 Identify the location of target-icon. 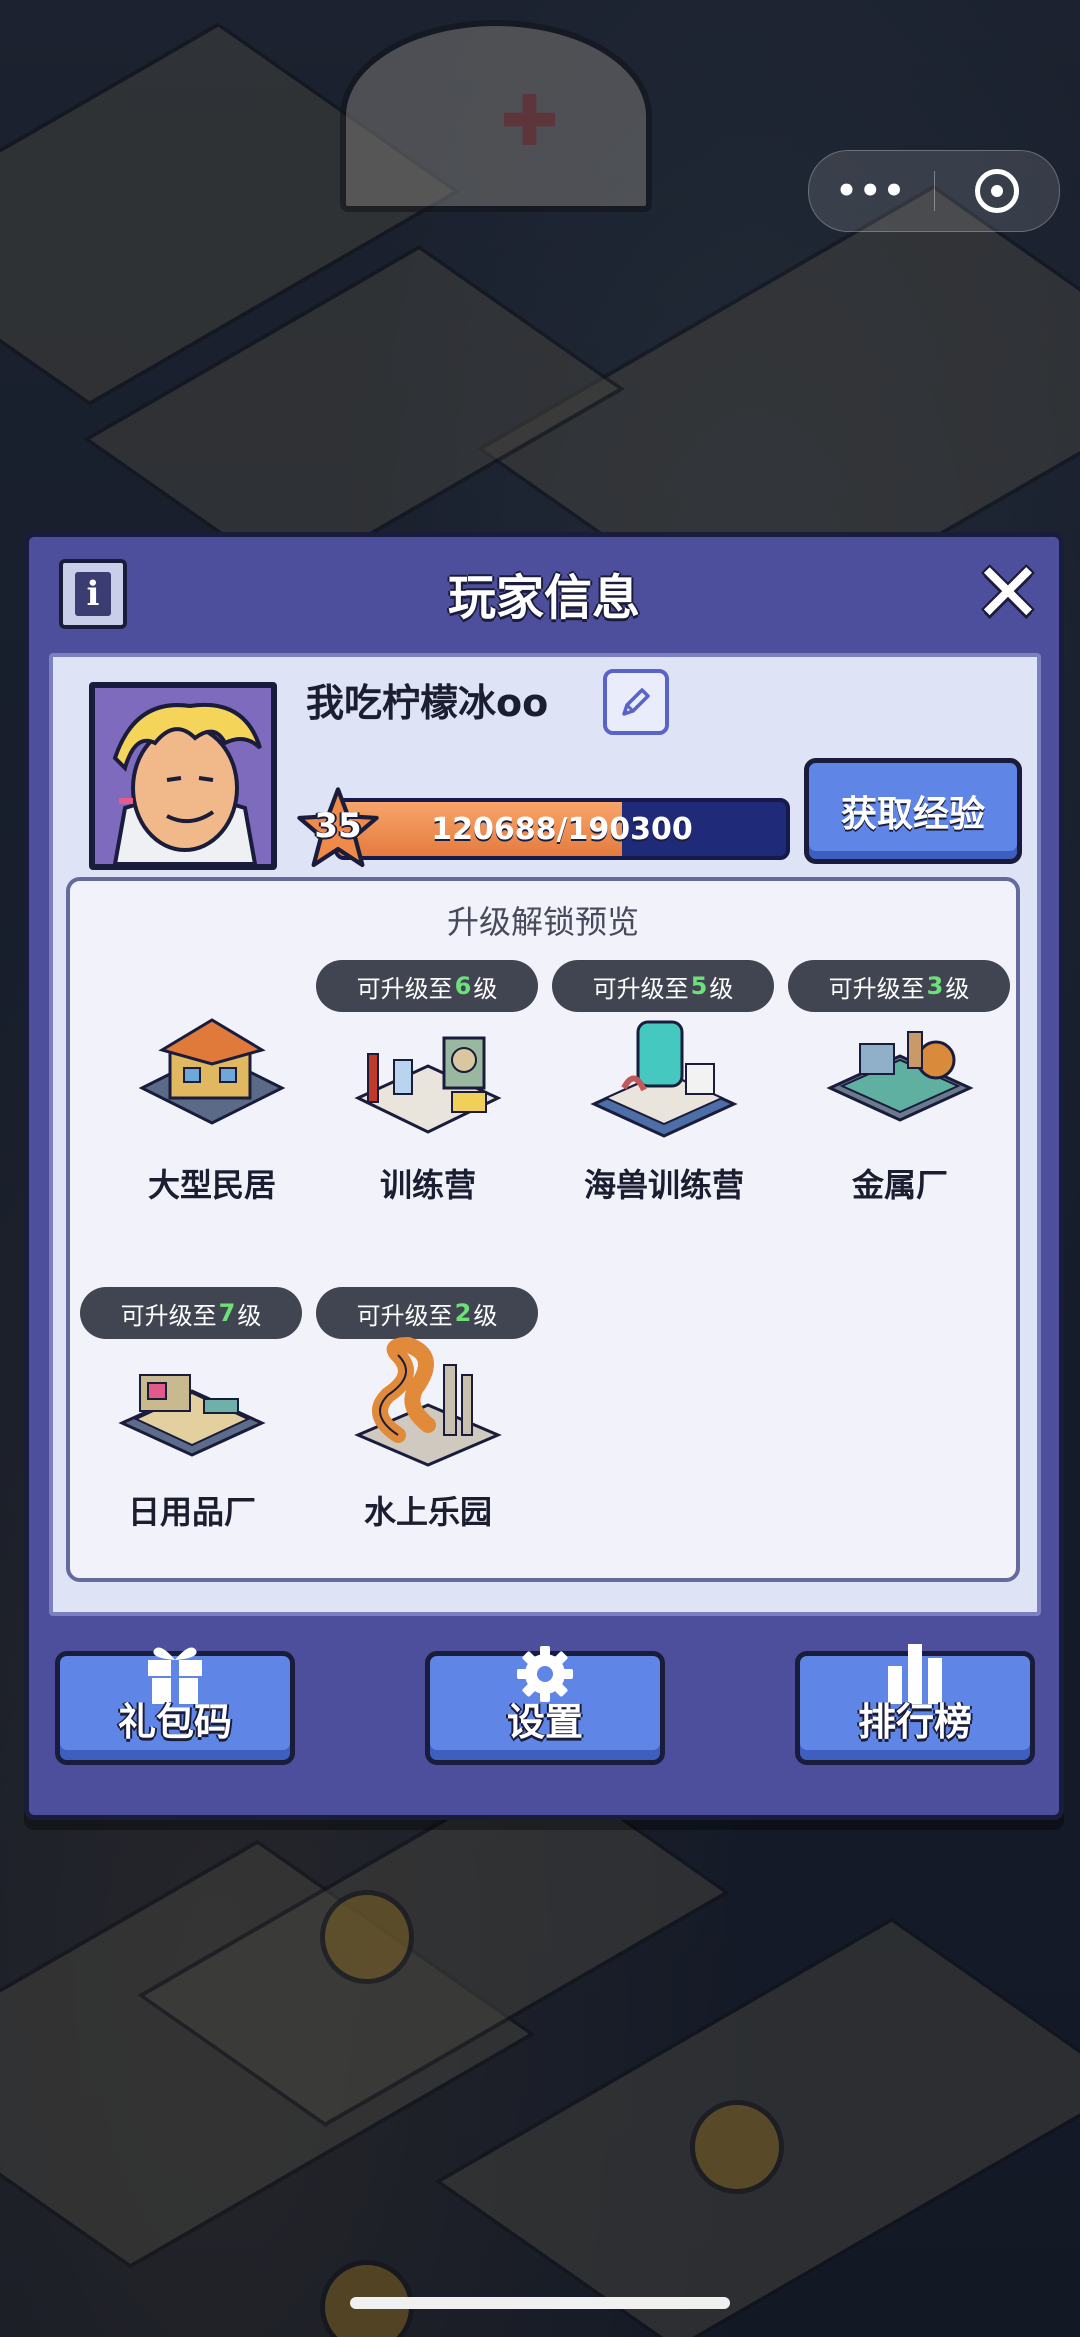
(996, 191).